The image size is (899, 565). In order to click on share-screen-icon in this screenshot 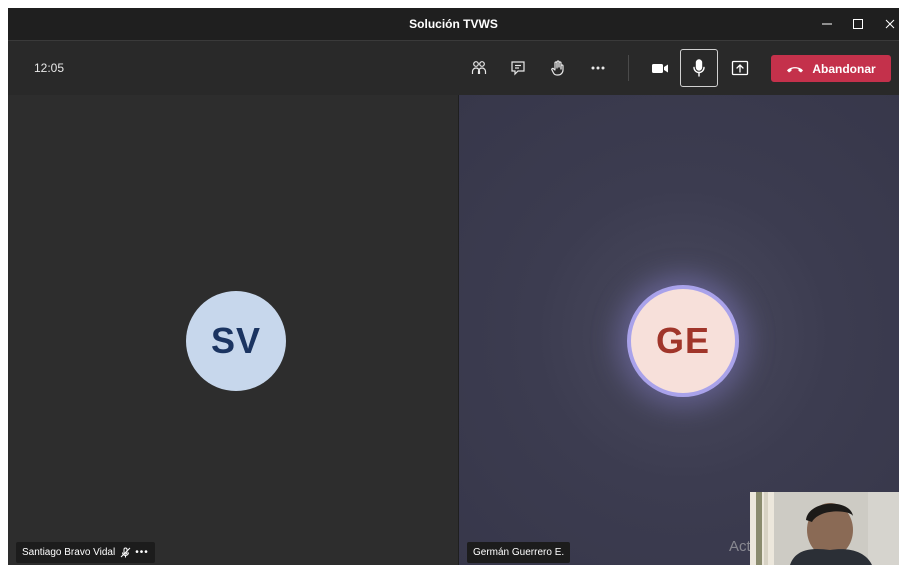, I will do `click(740, 68)`.